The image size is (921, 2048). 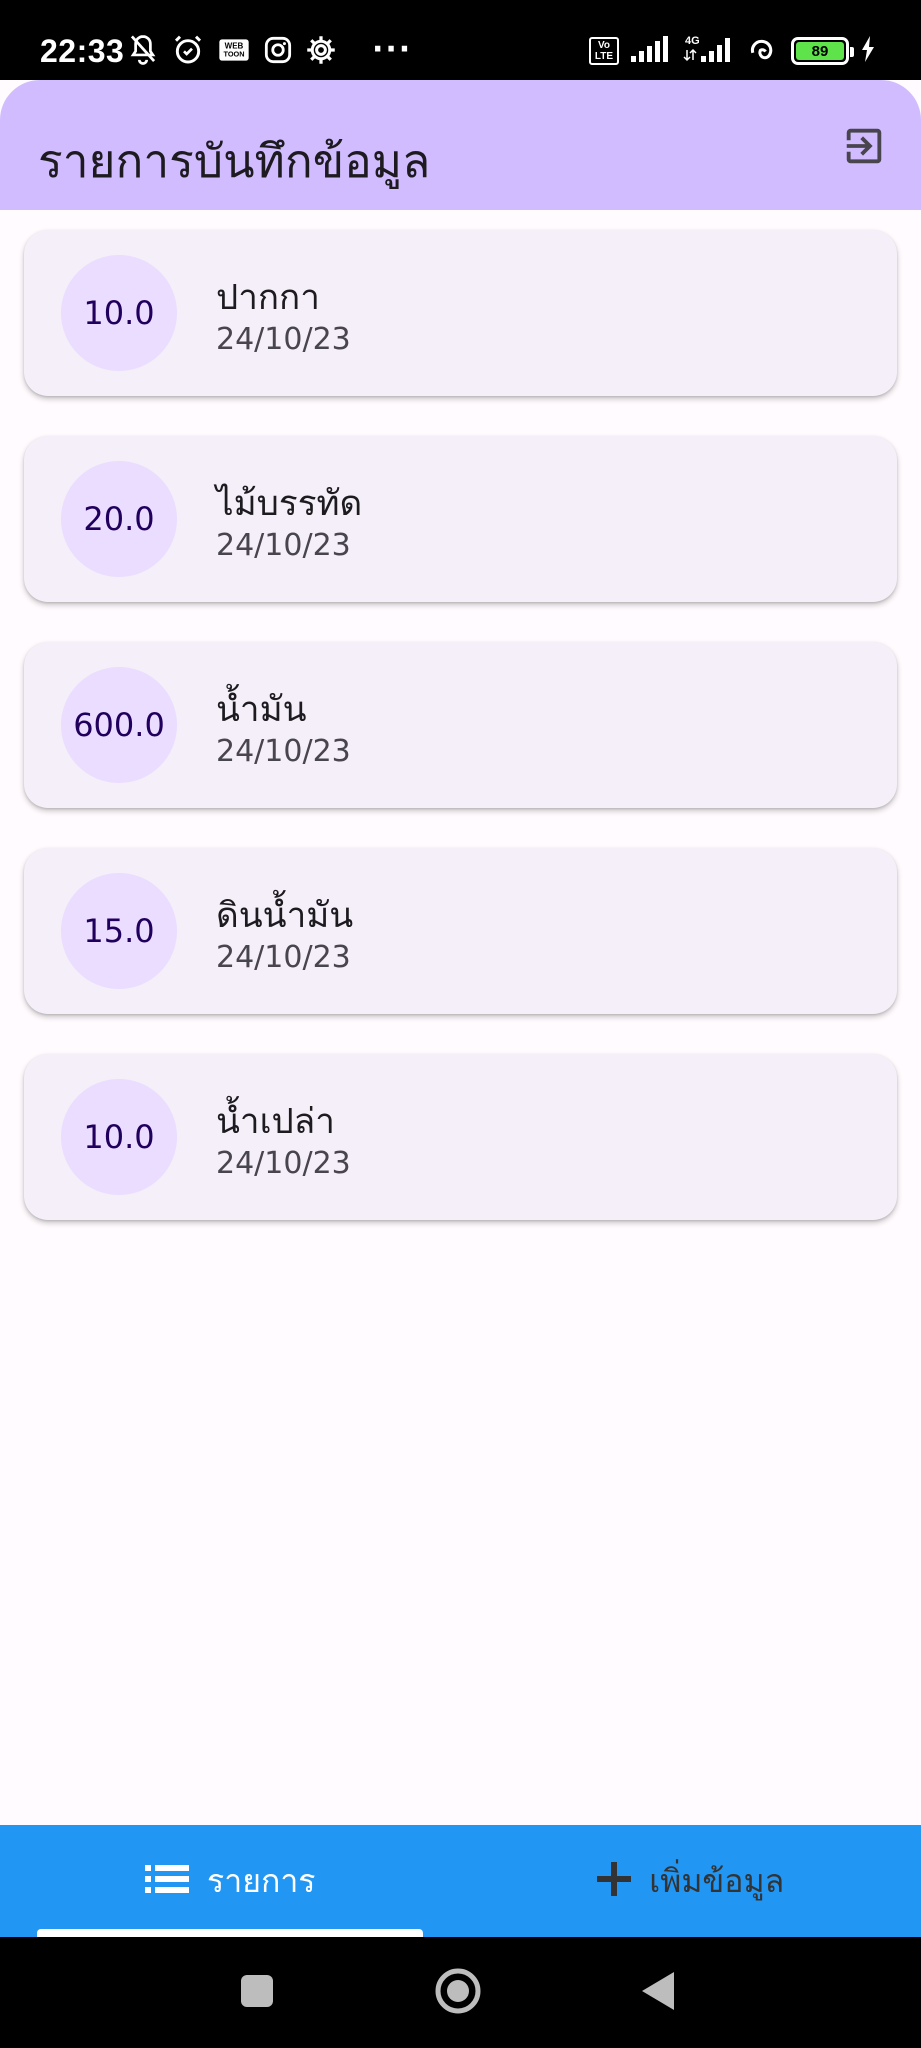 What do you see at coordinates (460, 725) in the screenshot?
I see `list-item: 600.0 น้ำมัน 24/10/23` at bounding box center [460, 725].